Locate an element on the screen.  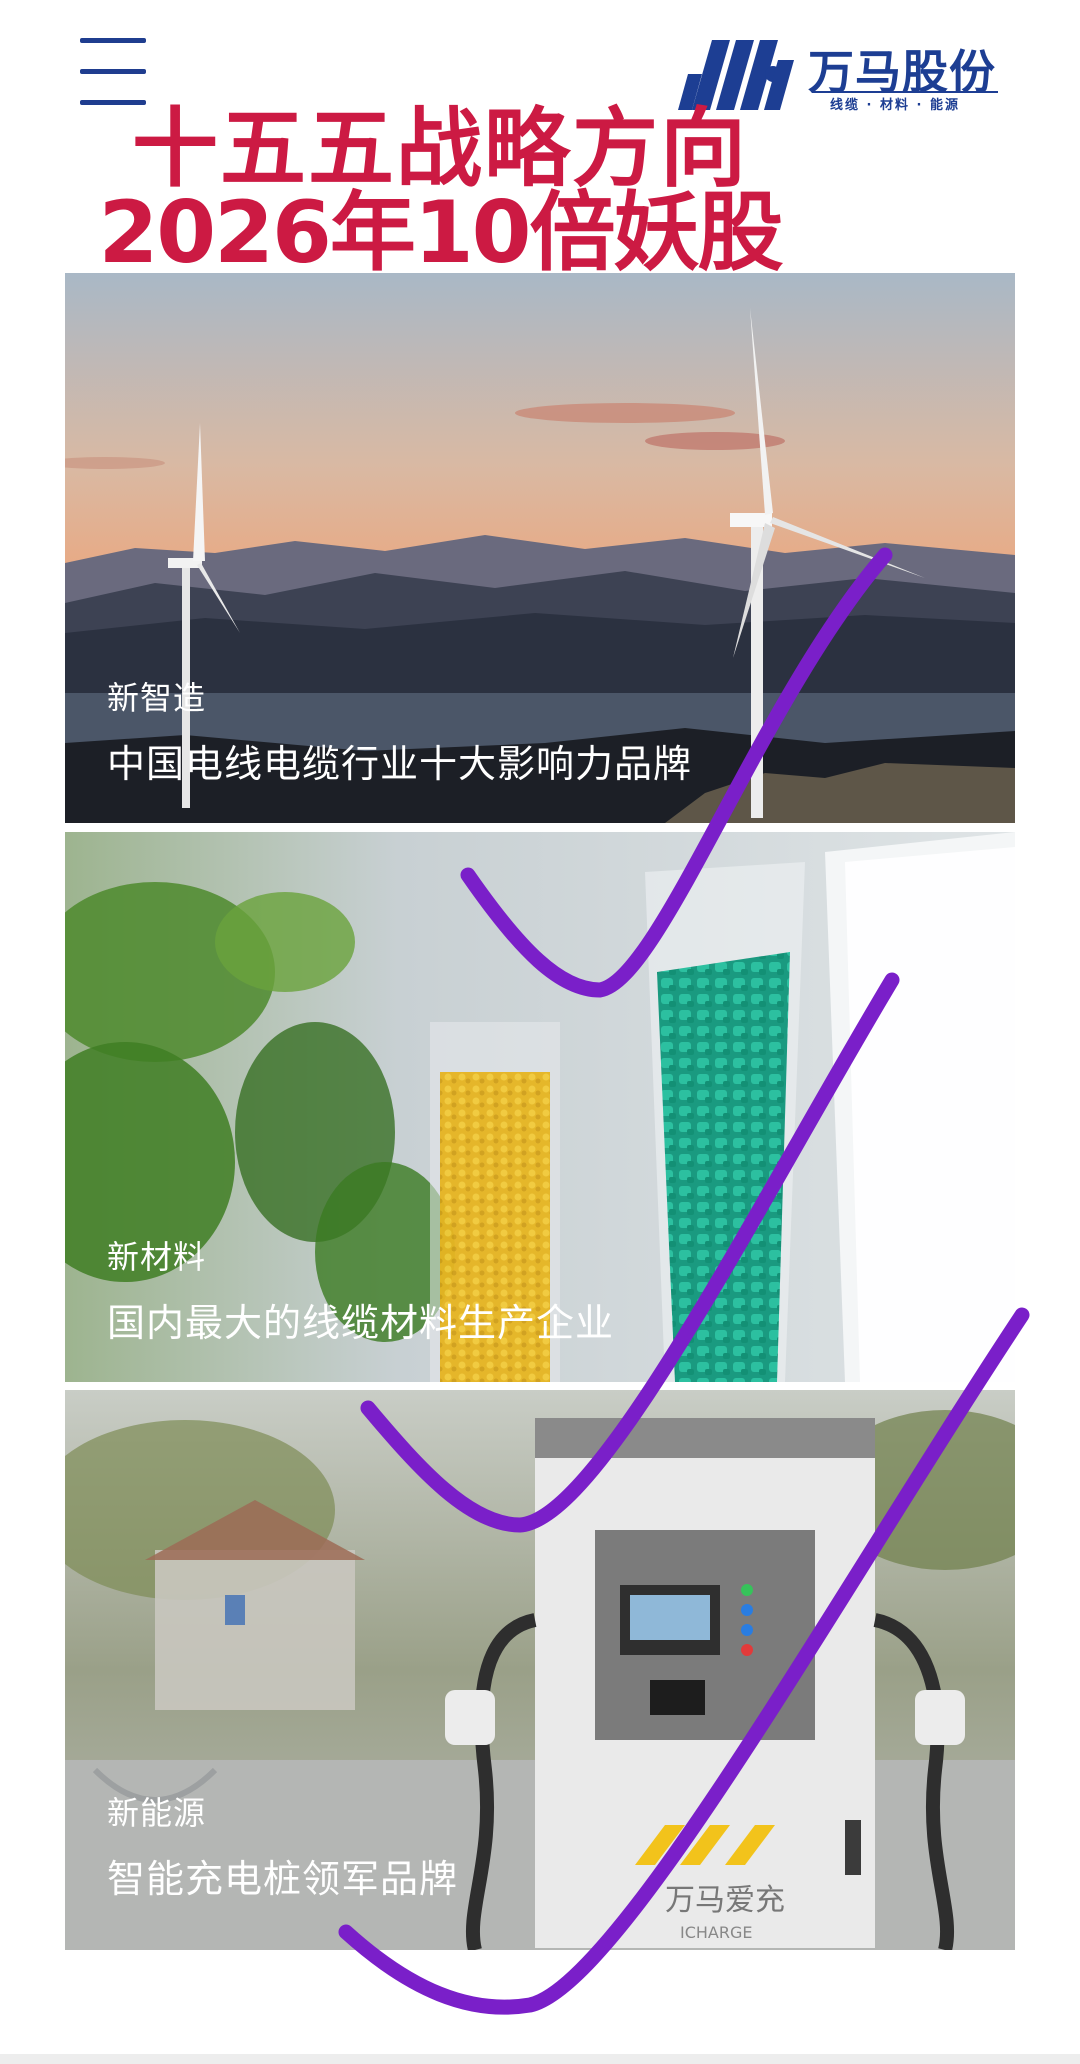
panel-description: 中国电线电缆行业十大影响力品牌 is located at coordinates (400, 764).